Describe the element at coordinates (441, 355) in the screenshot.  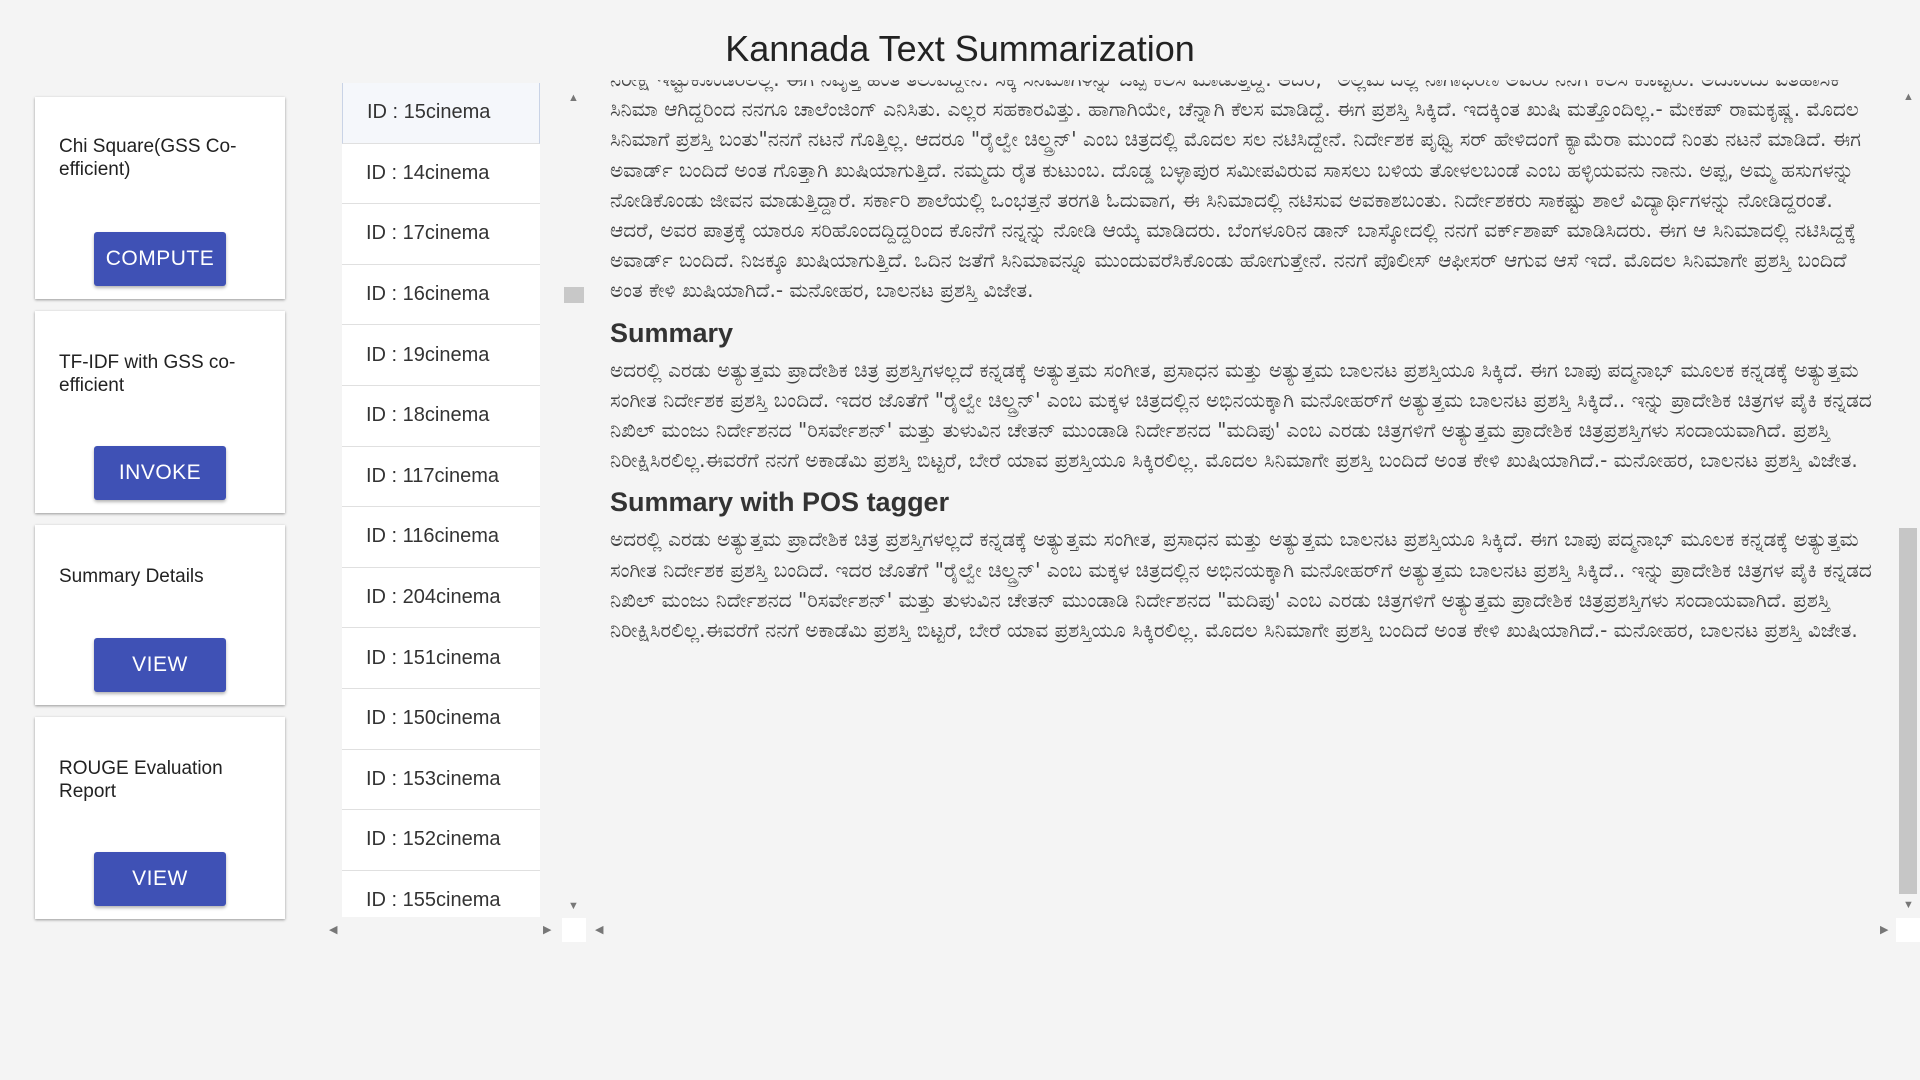
I see `list-item: ID : 19cinema` at that location.